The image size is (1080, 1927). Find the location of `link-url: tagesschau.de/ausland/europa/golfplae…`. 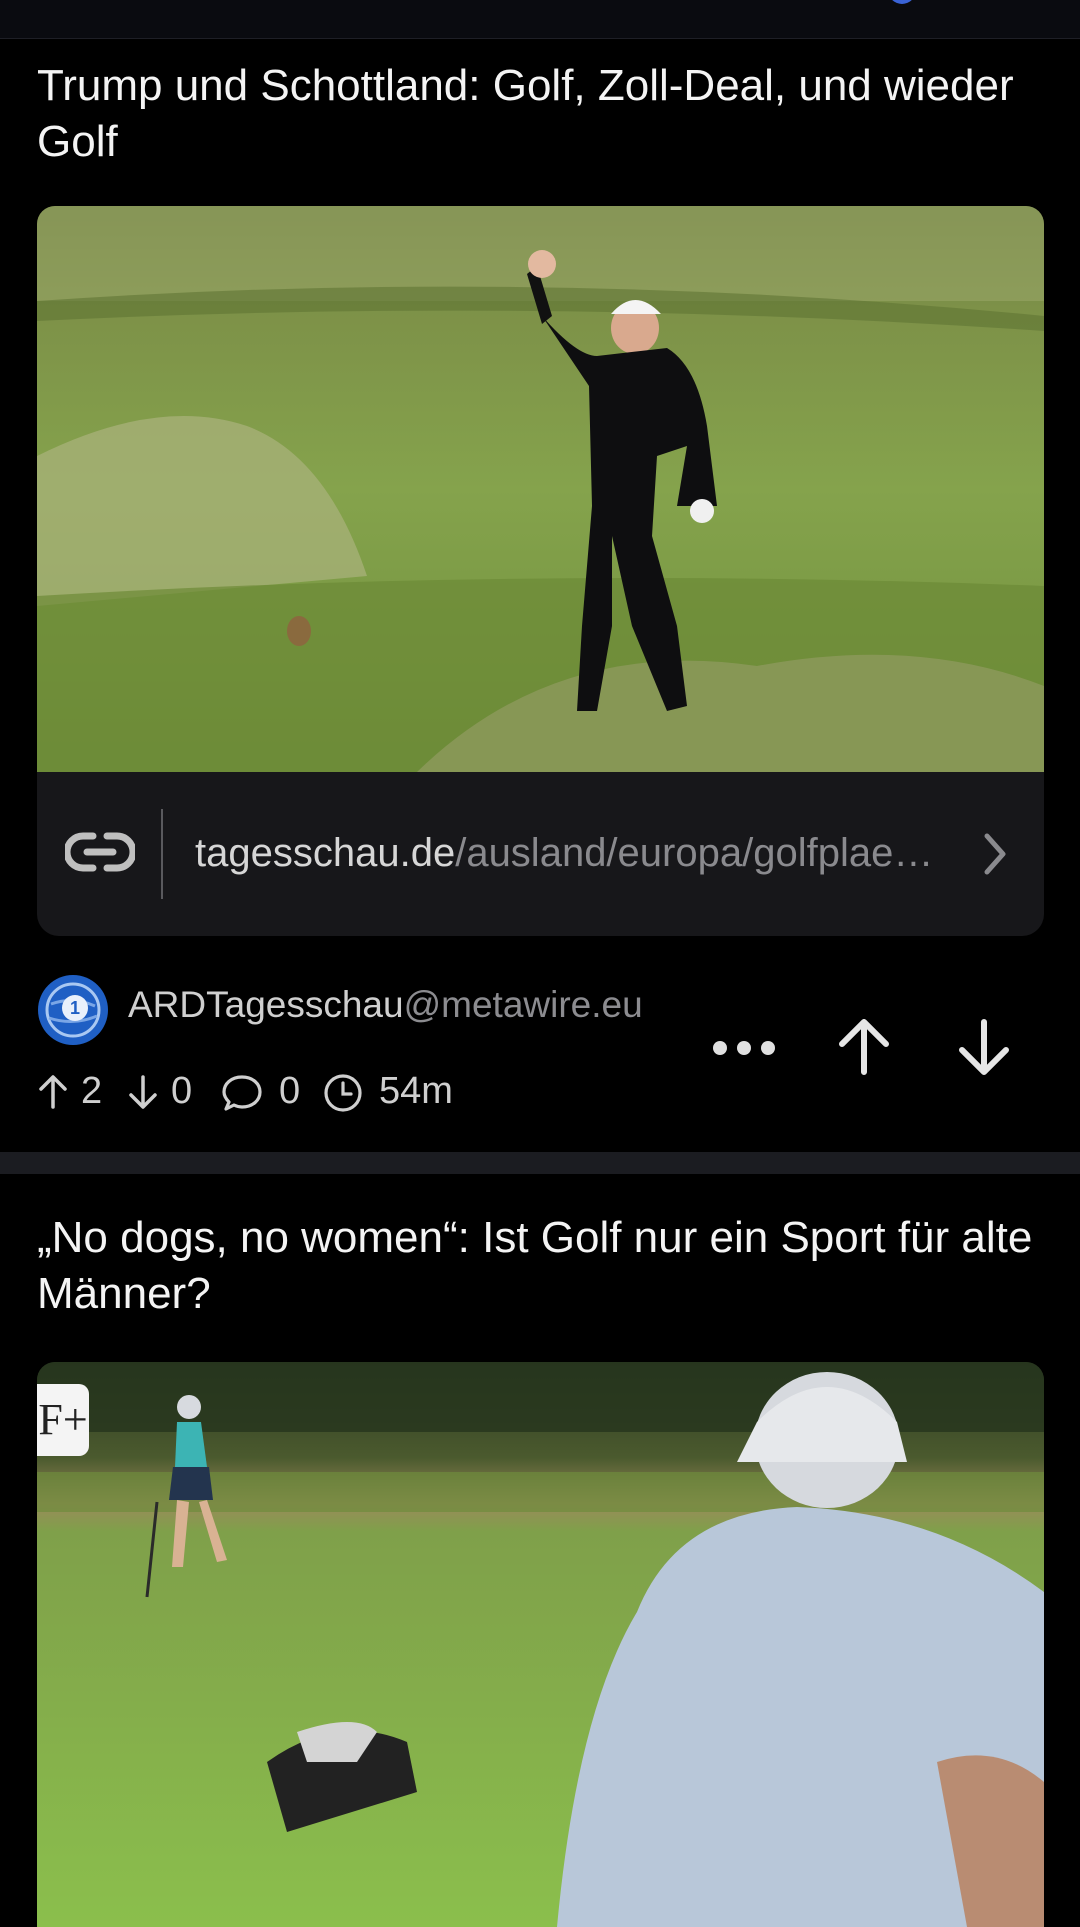

link-url: tagesschau.de/ausland/europa/golfplae… is located at coordinates (564, 853).